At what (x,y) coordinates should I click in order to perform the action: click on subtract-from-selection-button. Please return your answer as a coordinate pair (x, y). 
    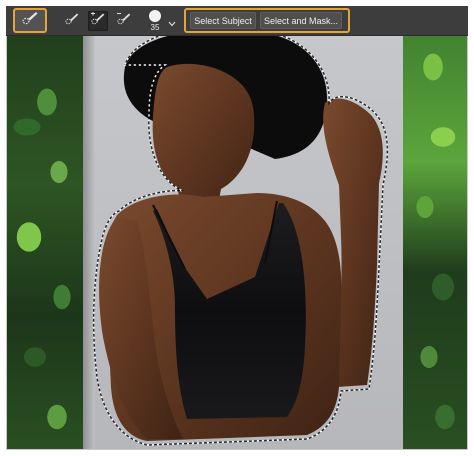
    Looking at the image, I should click on (124, 21).